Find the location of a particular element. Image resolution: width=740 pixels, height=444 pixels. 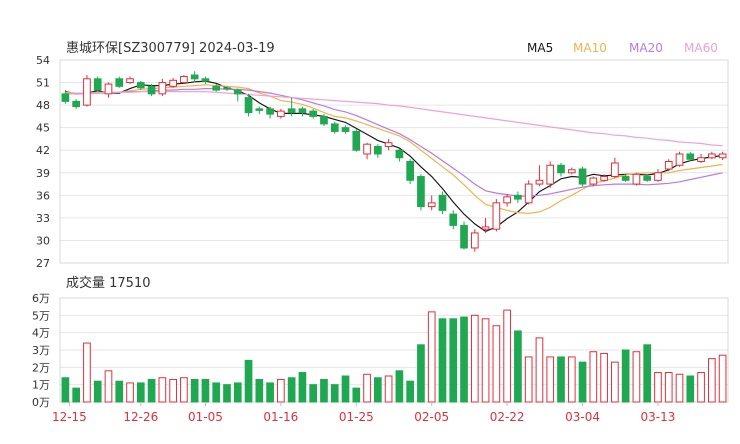

ma-line-ma60 is located at coordinates (394, 118).